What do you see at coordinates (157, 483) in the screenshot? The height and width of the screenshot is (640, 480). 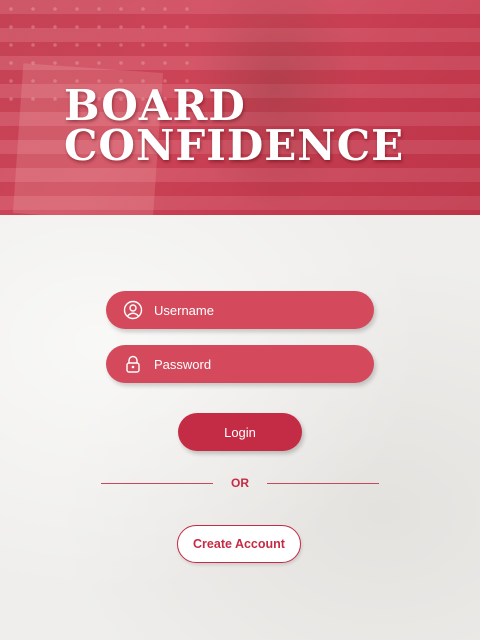 I see `divider-left` at bounding box center [157, 483].